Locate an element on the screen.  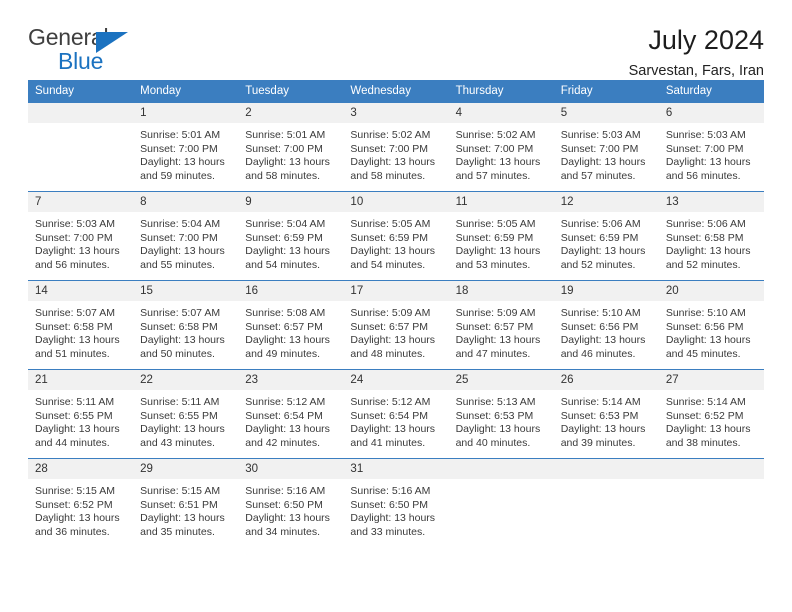
day-number: 12 is located at coordinates (606, 202).